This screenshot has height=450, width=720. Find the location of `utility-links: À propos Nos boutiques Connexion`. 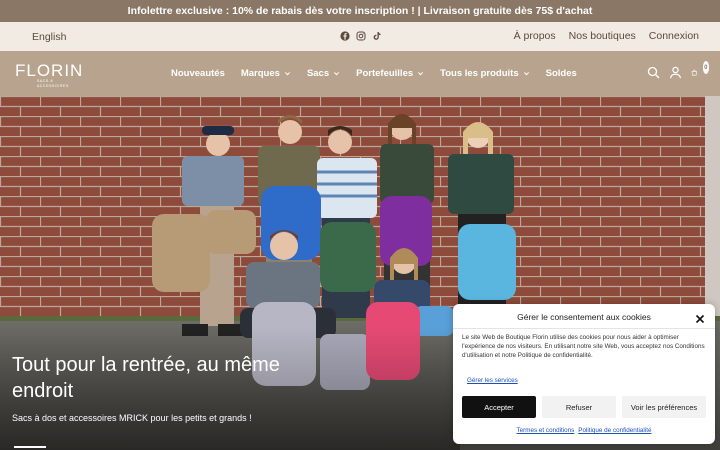

utility-links: À propos Nos boutiques Connexion is located at coordinates (606, 36).